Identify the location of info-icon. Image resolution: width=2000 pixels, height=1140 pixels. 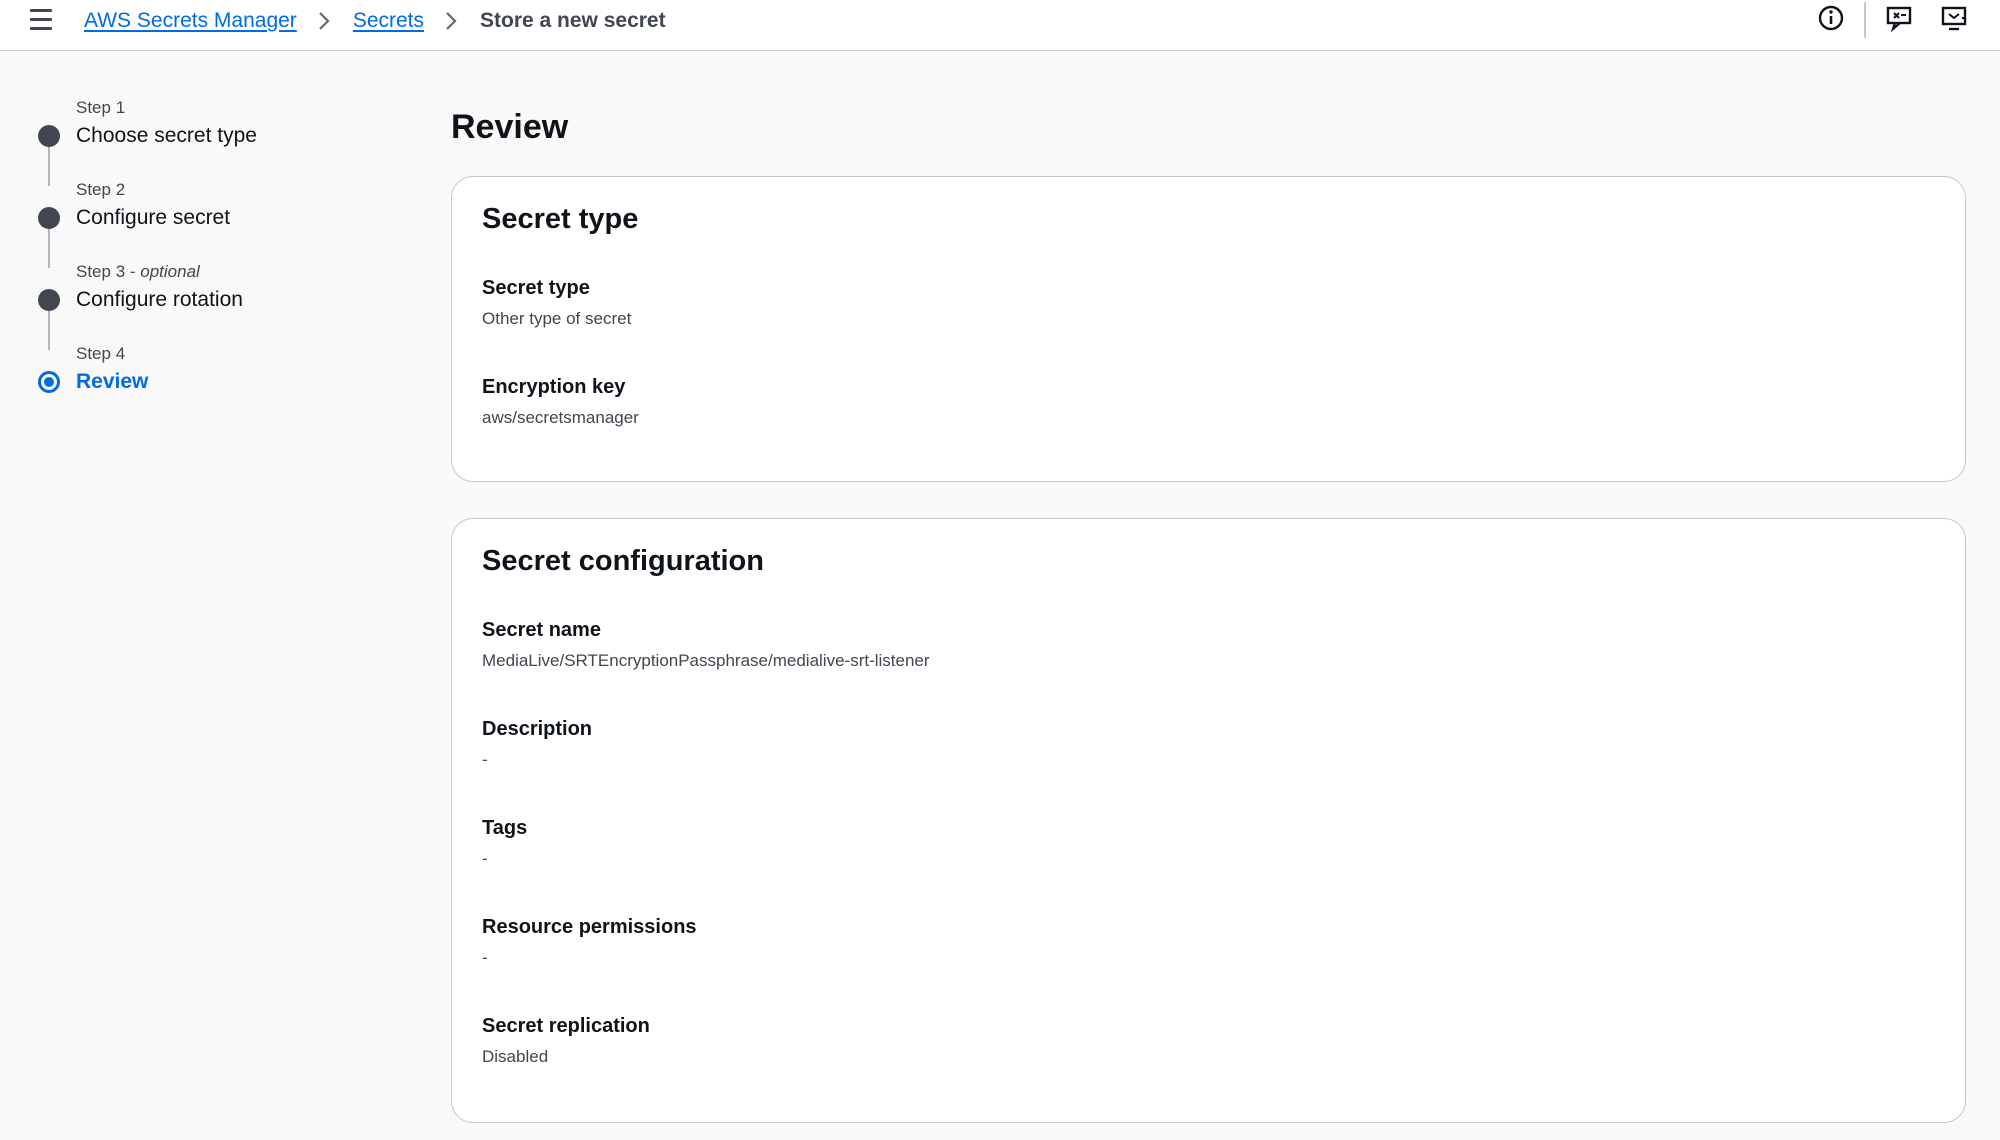
(1831, 18).